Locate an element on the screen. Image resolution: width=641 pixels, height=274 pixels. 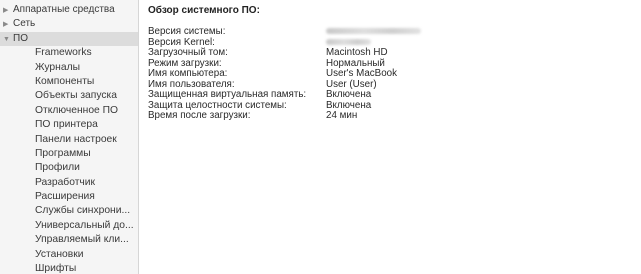
sidebar-item: Объекты запуска is located at coordinates (69, 96).